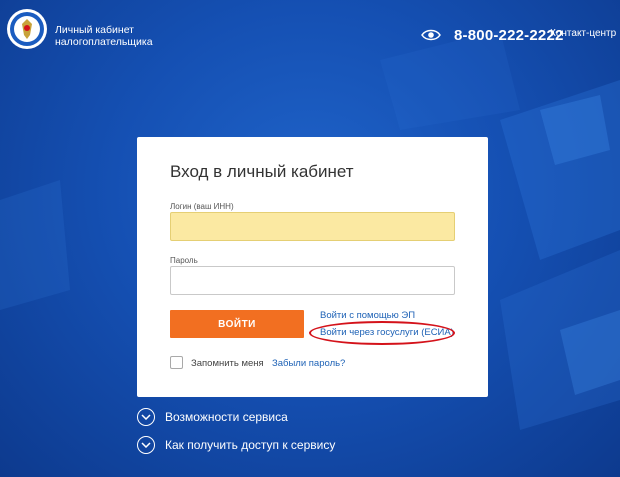  I want to click on login-esia-link: Войти через госуслуги (ЕСИА), so click(387, 332).